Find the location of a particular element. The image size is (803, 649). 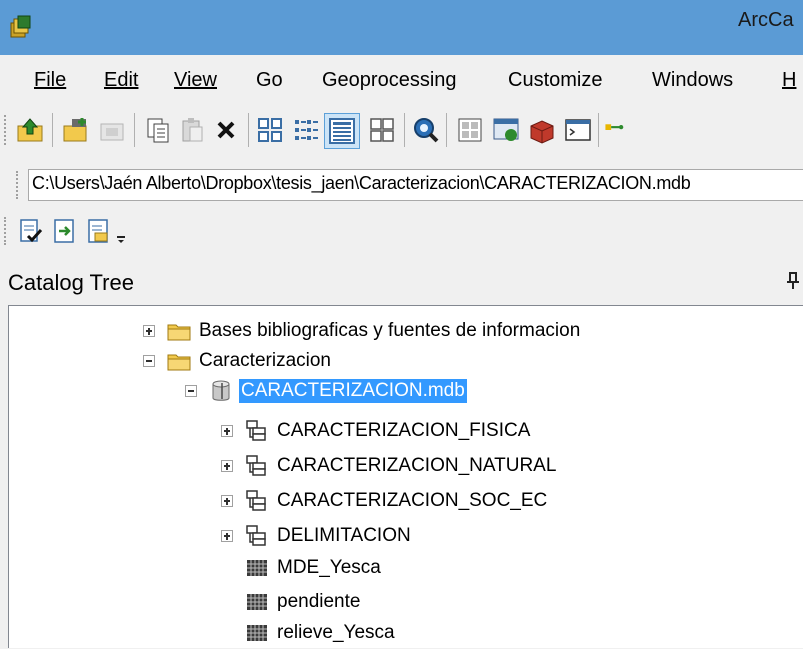

menu-customize-label: Customize is located at coordinates (555, 80).